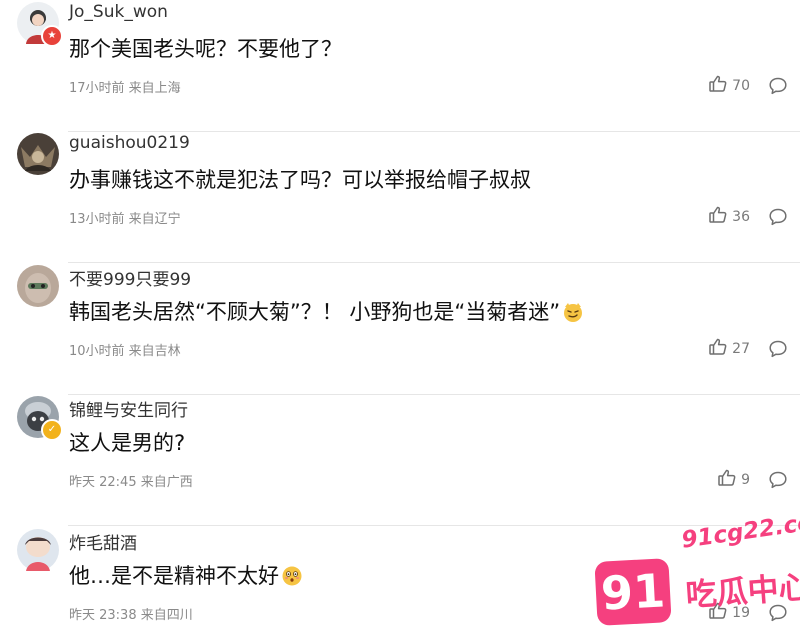 This screenshot has height=641, width=800. I want to click on comment-text: 办事赚钱这不就是犯法了吗？可以举报给帽子叔叔, so click(300, 180).